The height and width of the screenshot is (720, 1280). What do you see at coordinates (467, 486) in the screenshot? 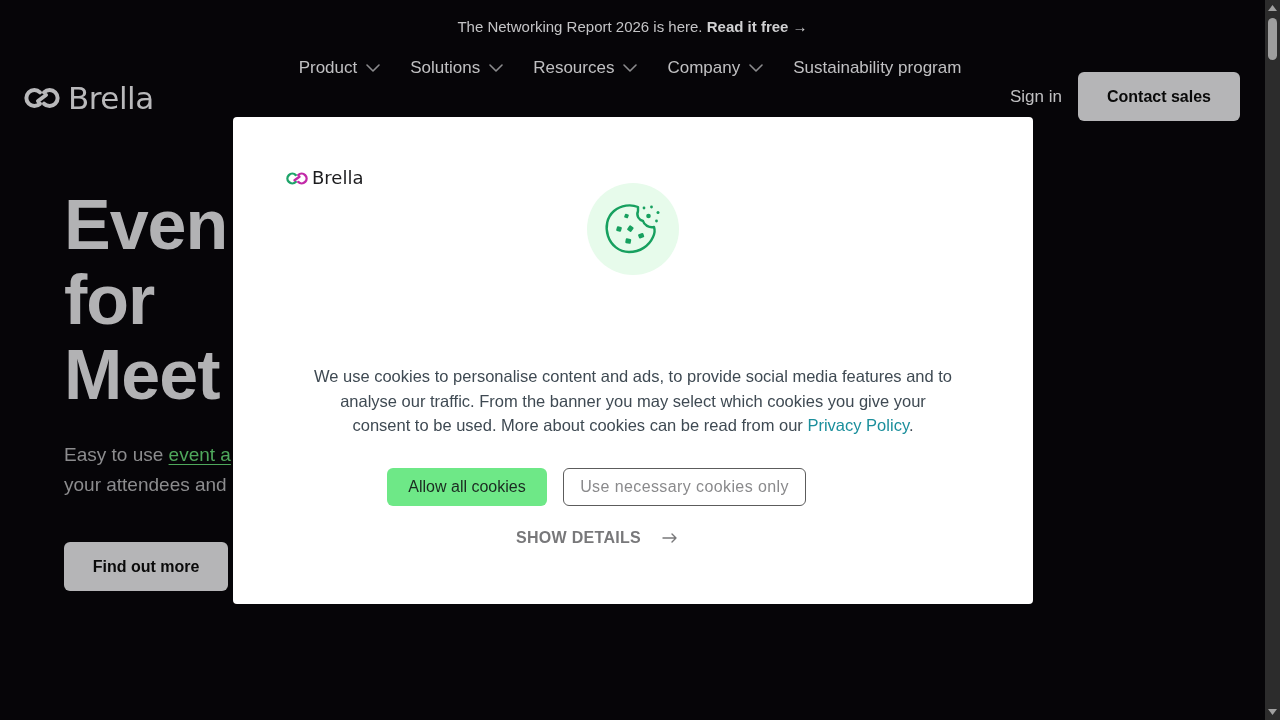
I see `allow-all-cookies-button: Allow all cookies` at bounding box center [467, 486].